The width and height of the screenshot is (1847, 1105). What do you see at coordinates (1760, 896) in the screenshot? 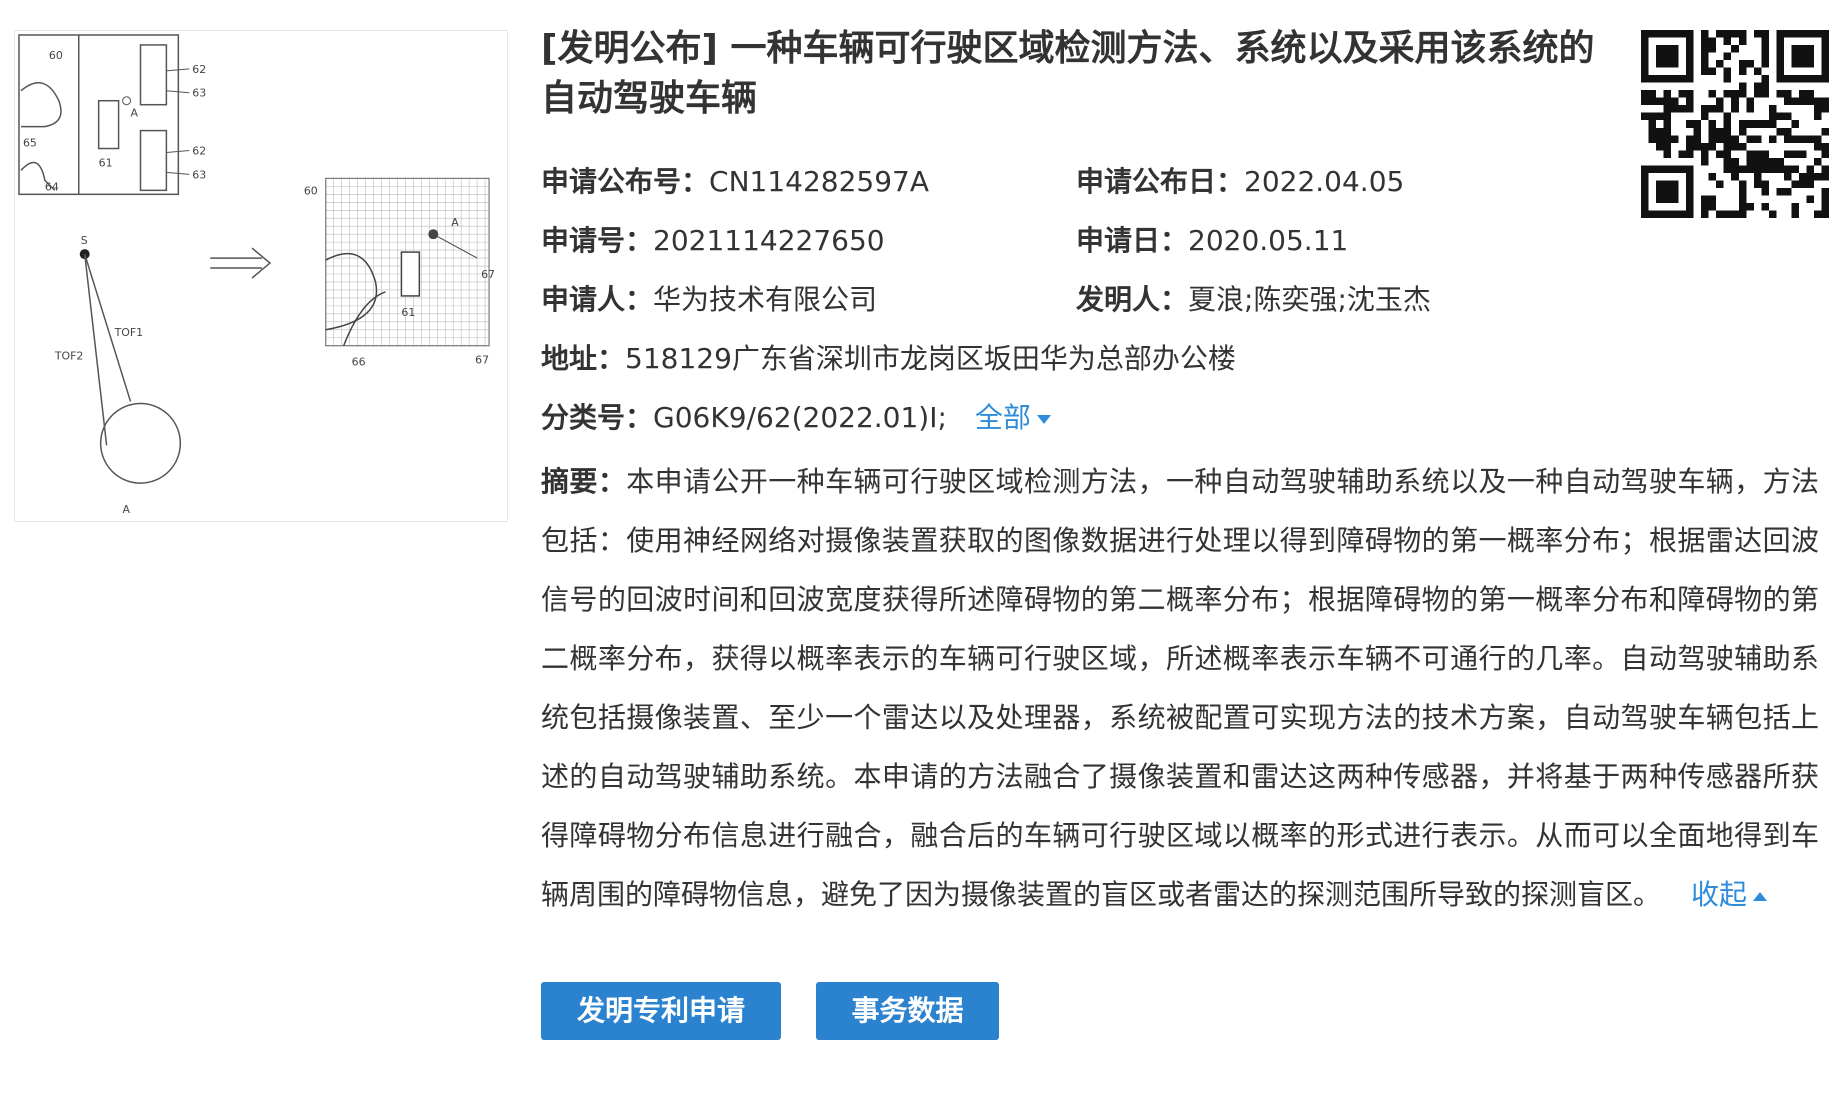
I see `caret-up-icon` at bounding box center [1760, 896].